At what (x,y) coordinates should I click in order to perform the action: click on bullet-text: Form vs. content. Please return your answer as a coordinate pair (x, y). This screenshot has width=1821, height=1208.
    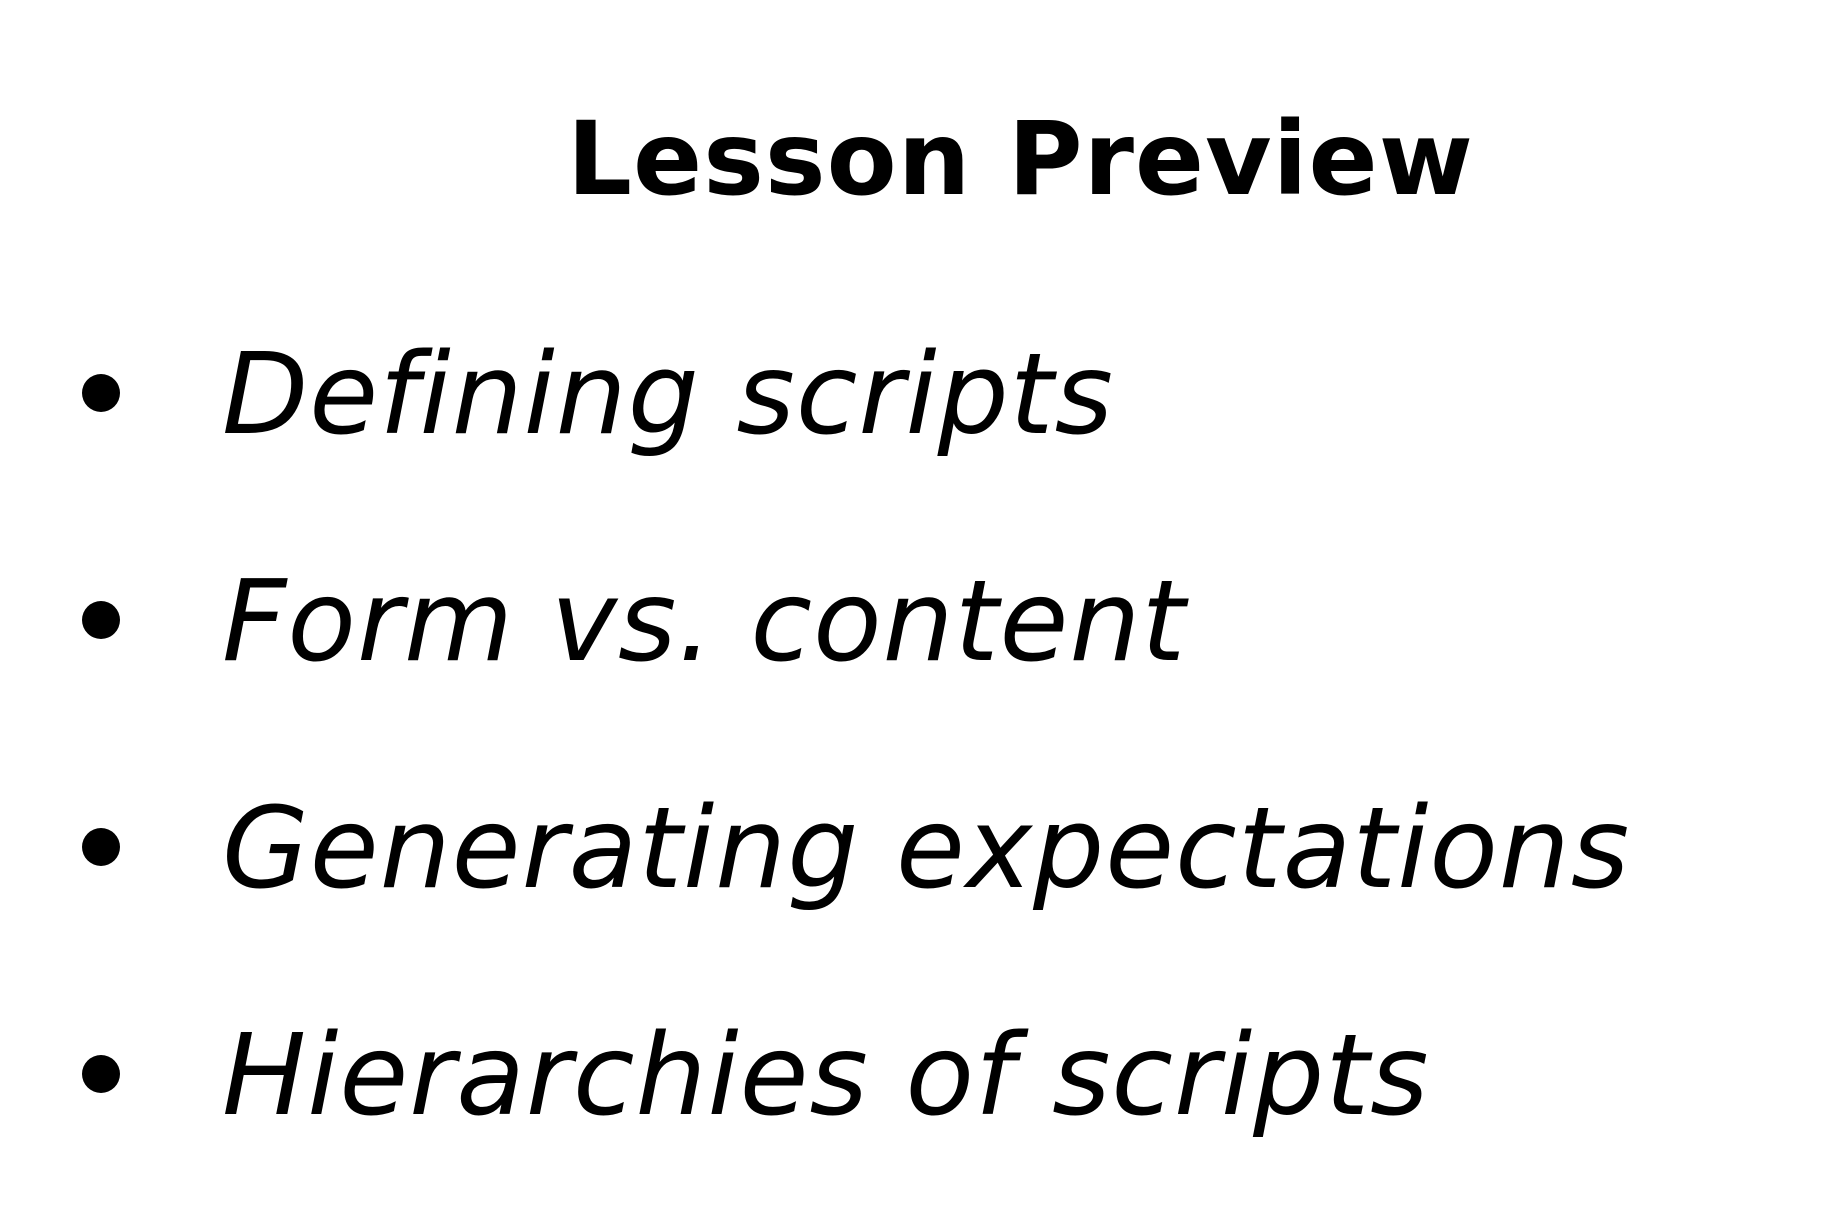
    Looking at the image, I should click on (704, 622).